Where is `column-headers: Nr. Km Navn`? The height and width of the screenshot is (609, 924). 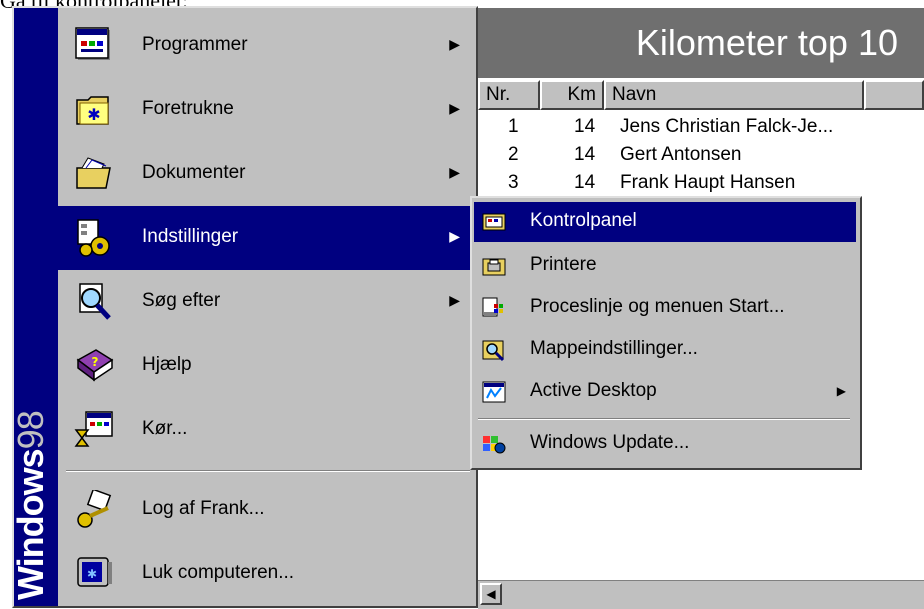
column-headers: Nr. Km Navn is located at coordinates (701, 95).